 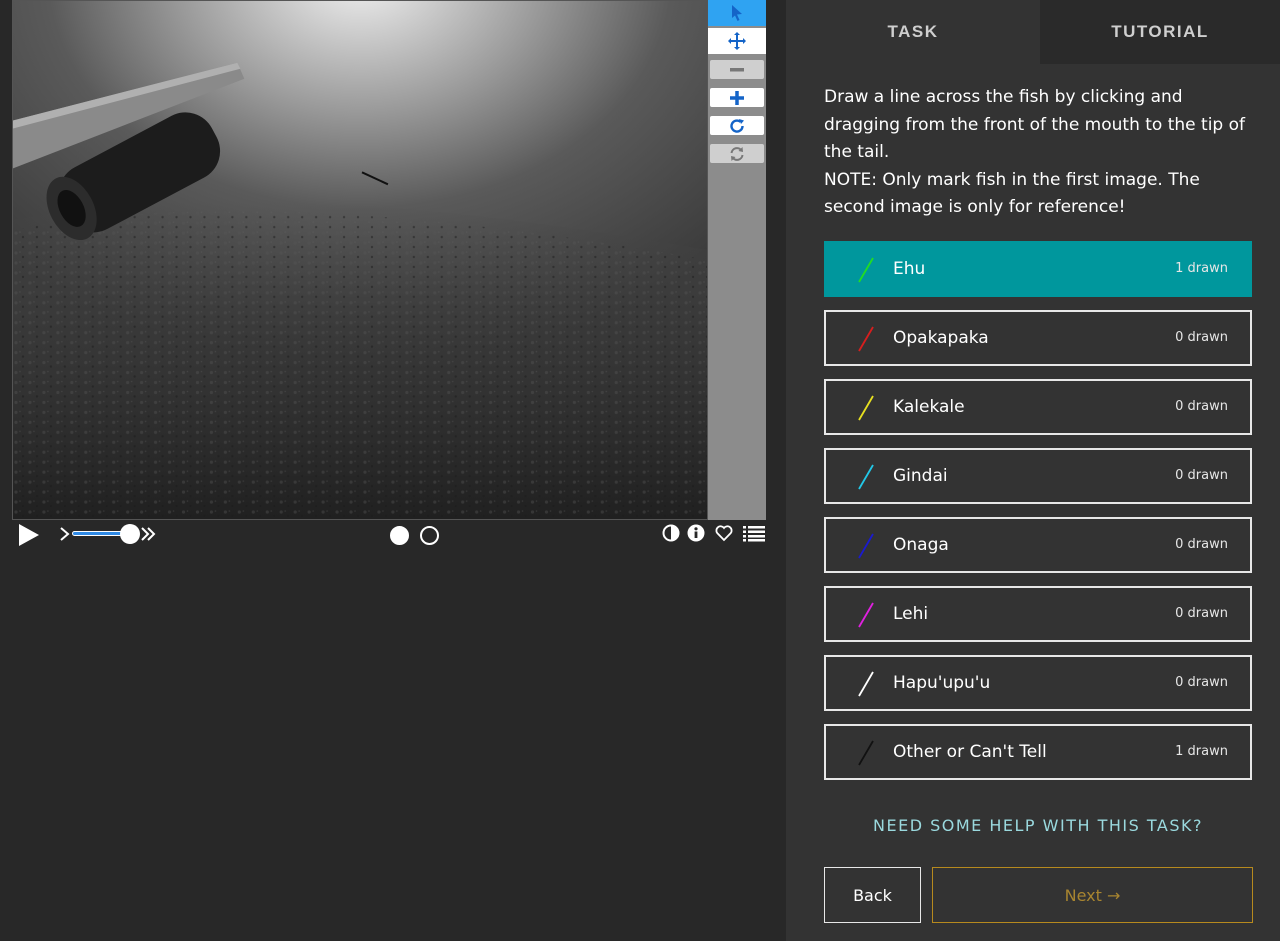 What do you see at coordinates (872, 895) in the screenshot?
I see `back-button: Back` at bounding box center [872, 895].